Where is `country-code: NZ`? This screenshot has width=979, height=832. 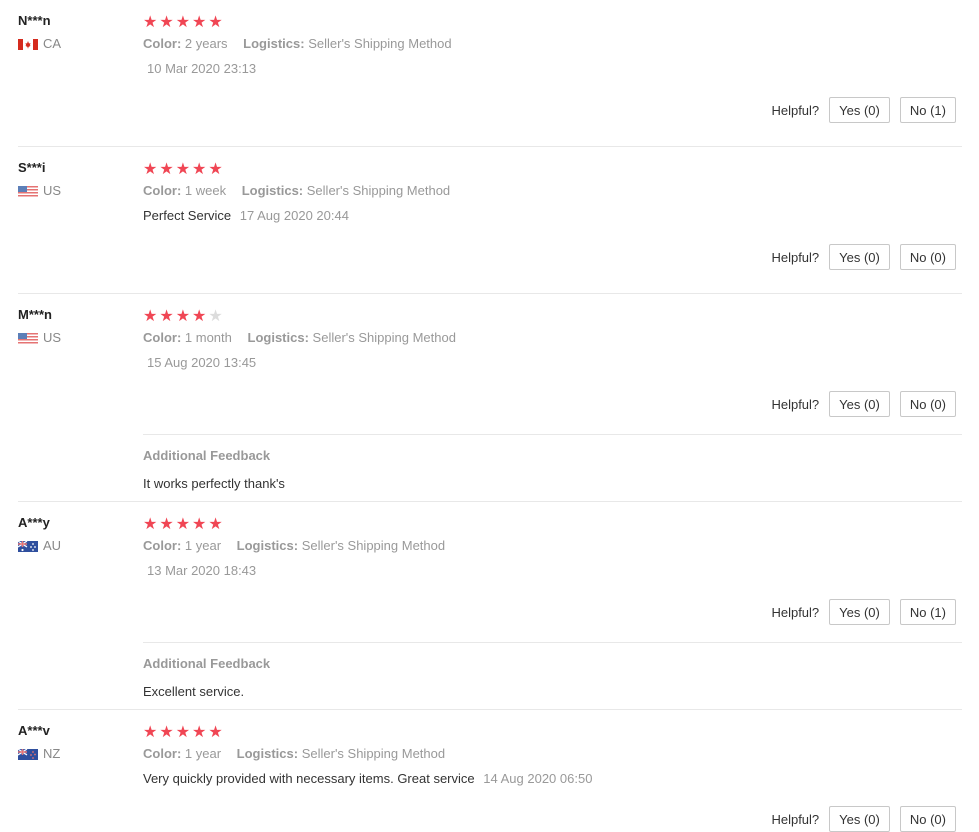
country-code: NZ is located at coordinates (52, 753).